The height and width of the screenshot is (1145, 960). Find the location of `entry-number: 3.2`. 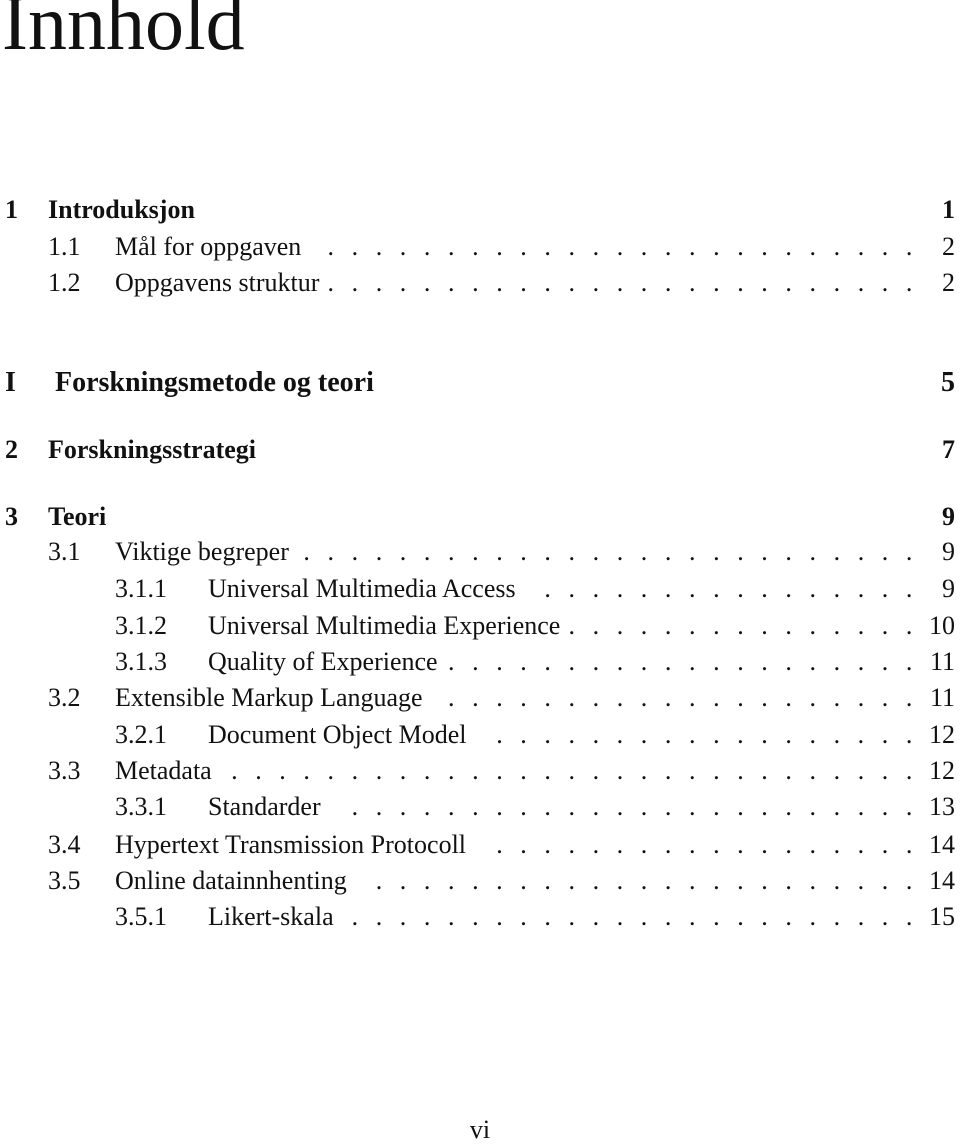

entry-number: 3.2 is located at coordinates (64, 697).